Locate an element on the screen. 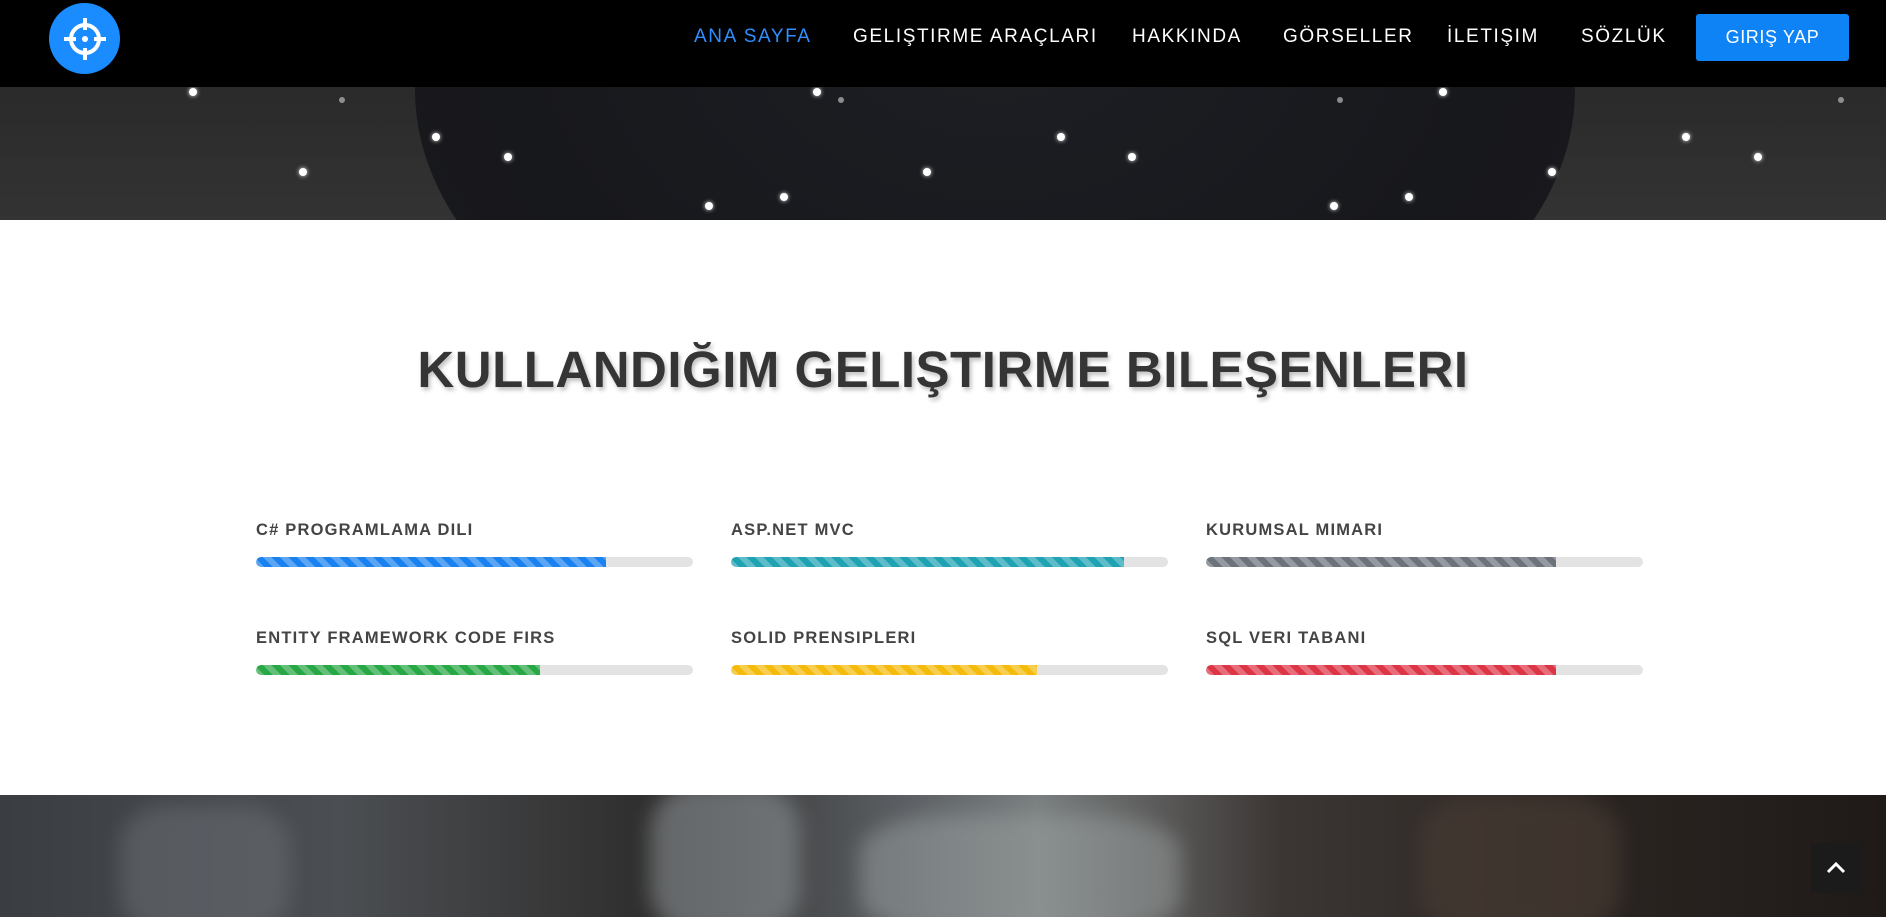 This screenshot has width=1886, height=917. skill-item: C# PROGRAMLAMA DILI is located at coordinates (474, 544).